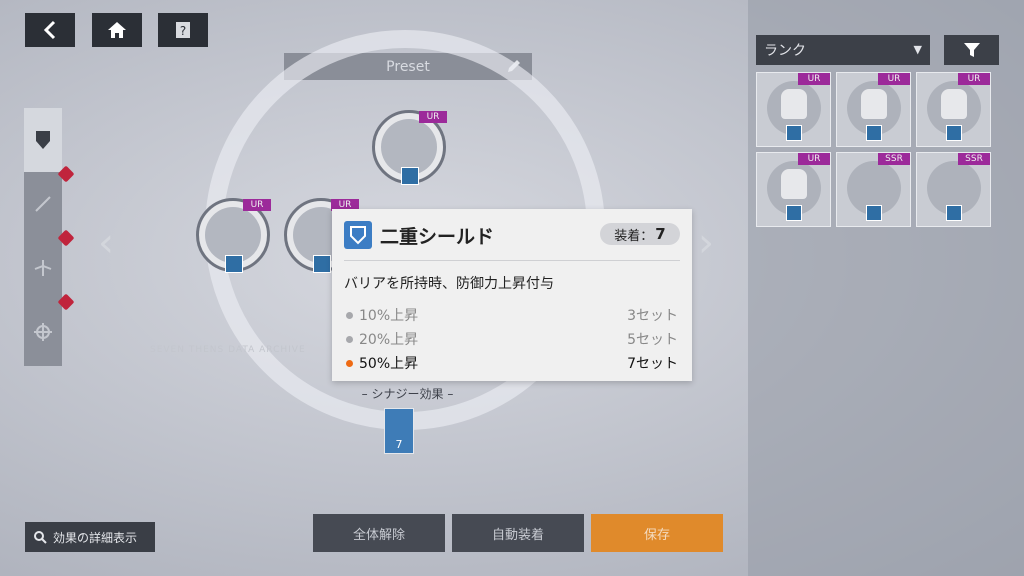 This screenshot has width=1024, height=576. What do you see at coordinates (437, 236) in the screenshot?
I see `popup-title: 二重シールド` at bounding box center [437, 236].